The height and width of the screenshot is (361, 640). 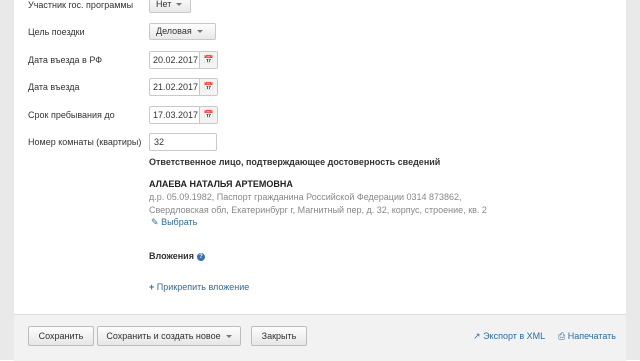 I want to click on responsible-name: АЛАЕВА НАТАЛЬЯ АРТЕМОВНА, so click(x=221, y=184).